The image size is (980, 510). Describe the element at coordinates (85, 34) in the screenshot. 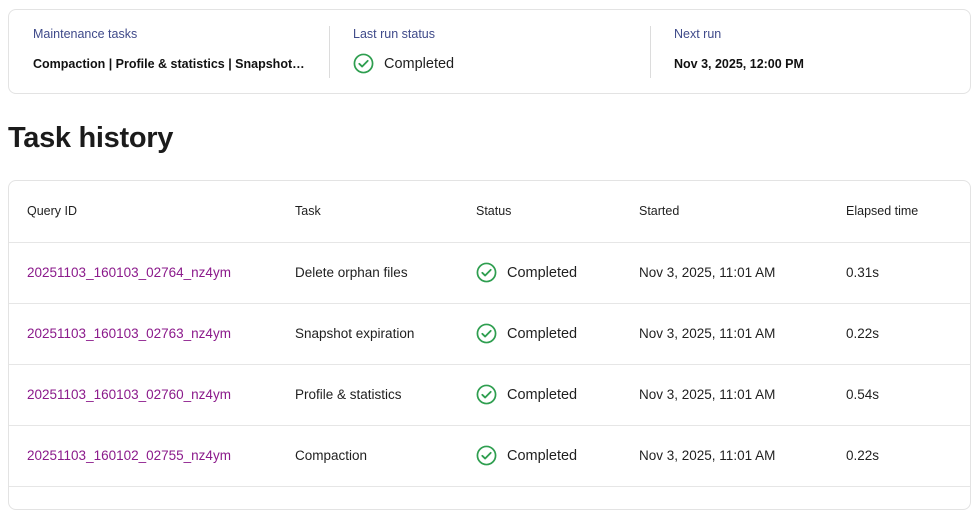

I see `maintenance-tasks-label: Maintenance tasks` at that location.